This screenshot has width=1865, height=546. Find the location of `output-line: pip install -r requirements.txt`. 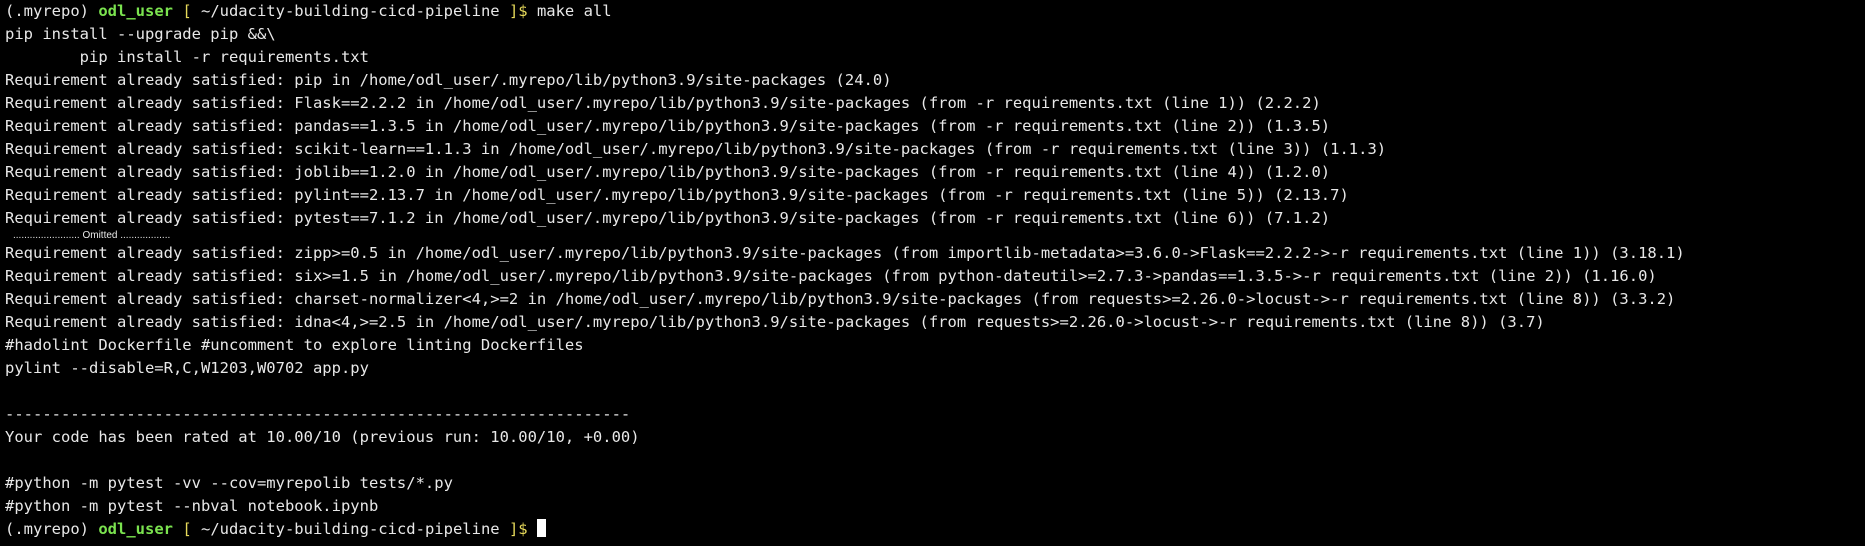

output-line: pip install -r requirements.txt is located at coordinates (187, 57).